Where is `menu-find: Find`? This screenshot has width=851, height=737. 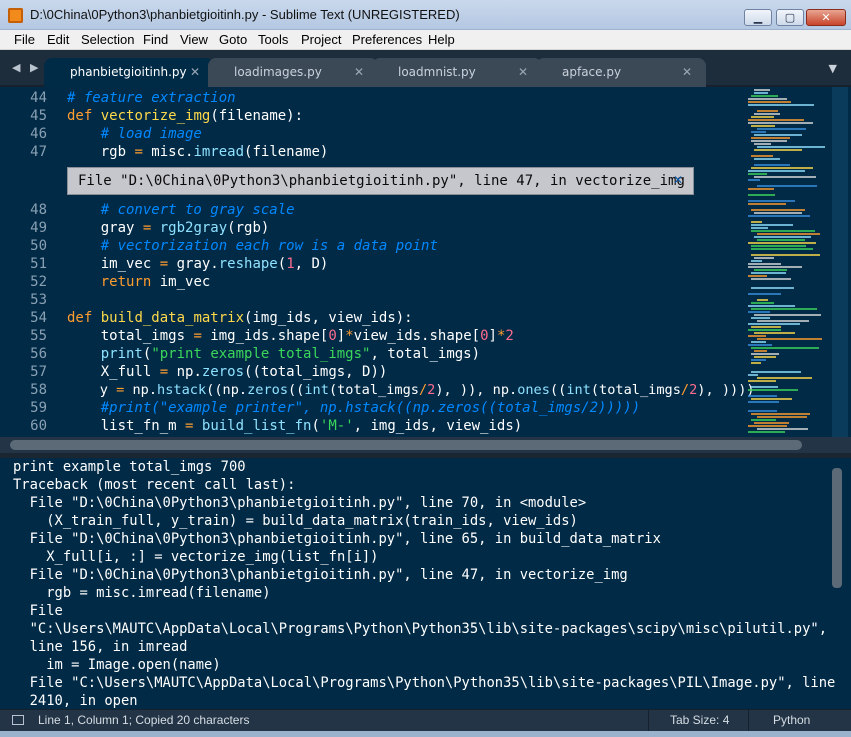
menu-find: Find is located at coordinates (155, 39).